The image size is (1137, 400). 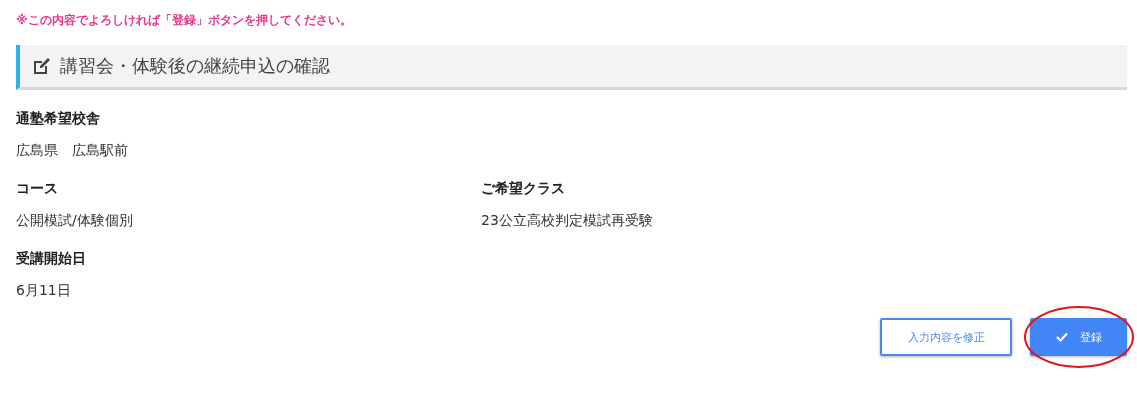 What do you see at coordinates (72, 150) in the screenshot?
I see `field-value: 広島県 広島駅前` at bounding box center [72, 150].